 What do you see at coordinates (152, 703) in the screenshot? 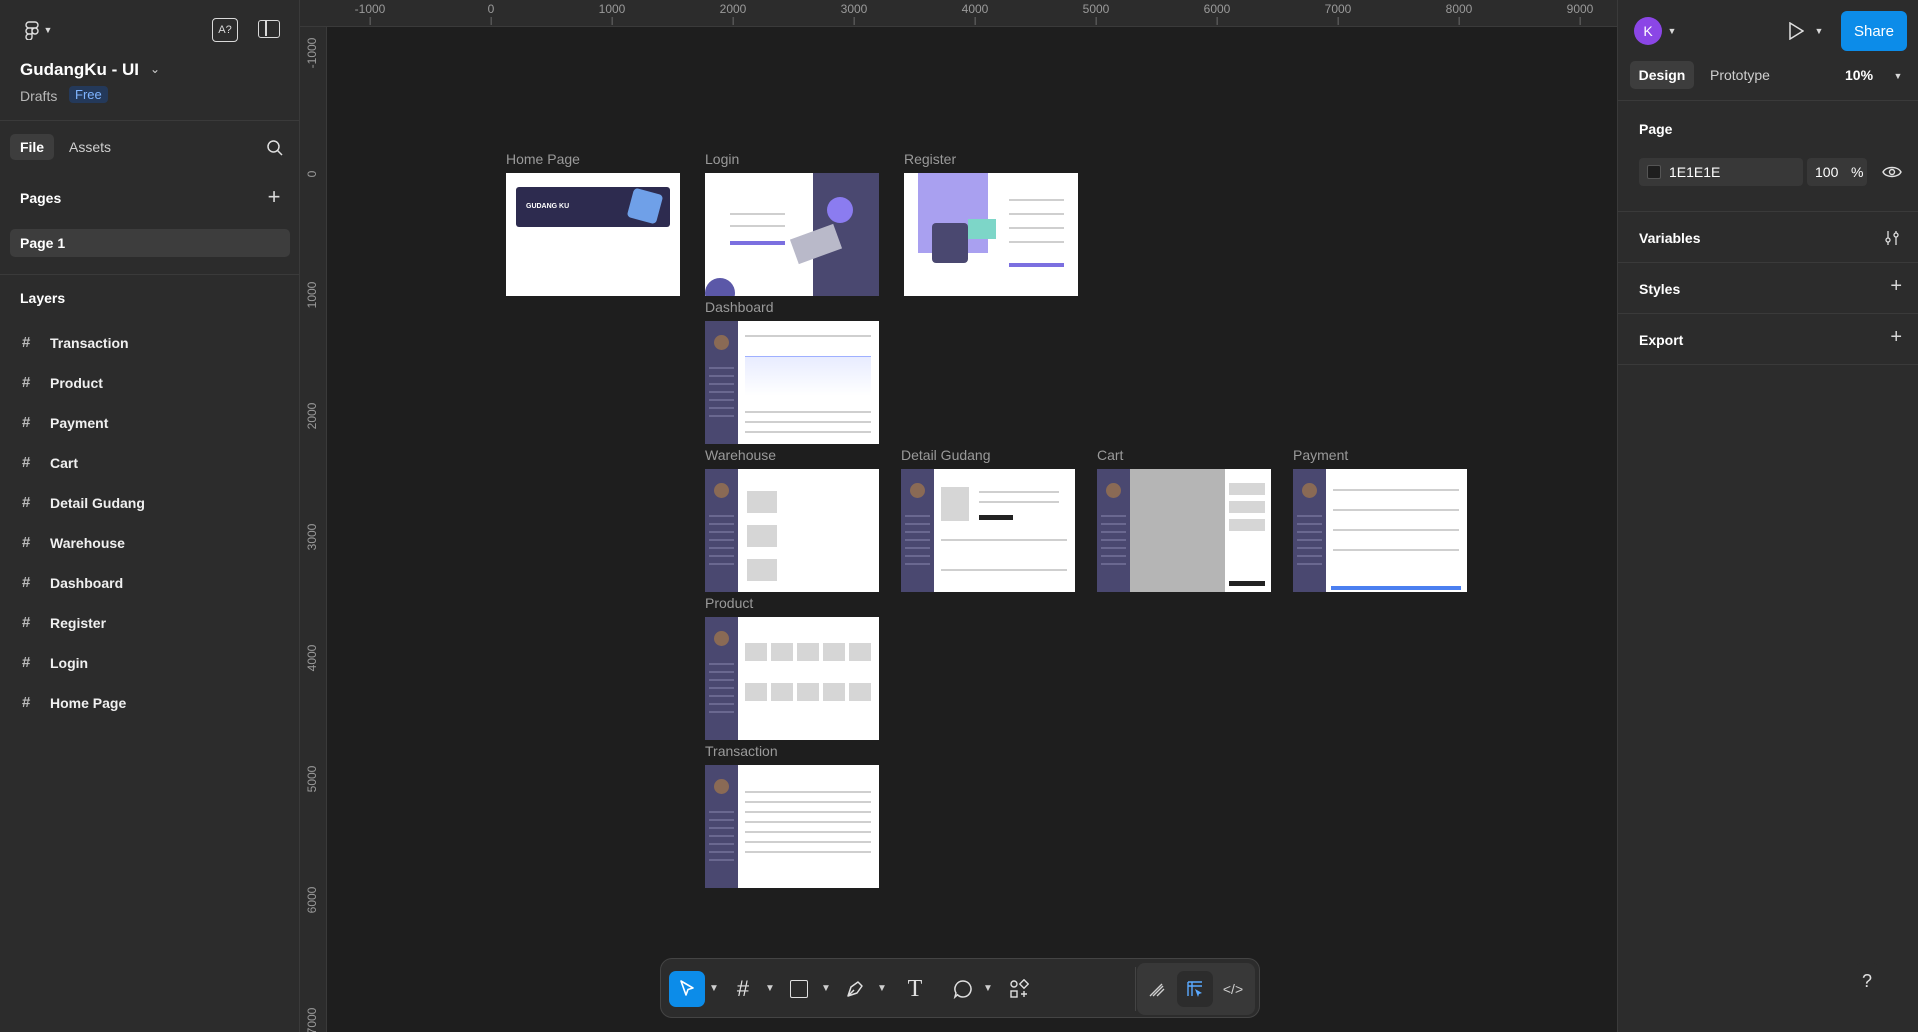
I see `layer-item: # Home Page` at bounding box center [152, 703].